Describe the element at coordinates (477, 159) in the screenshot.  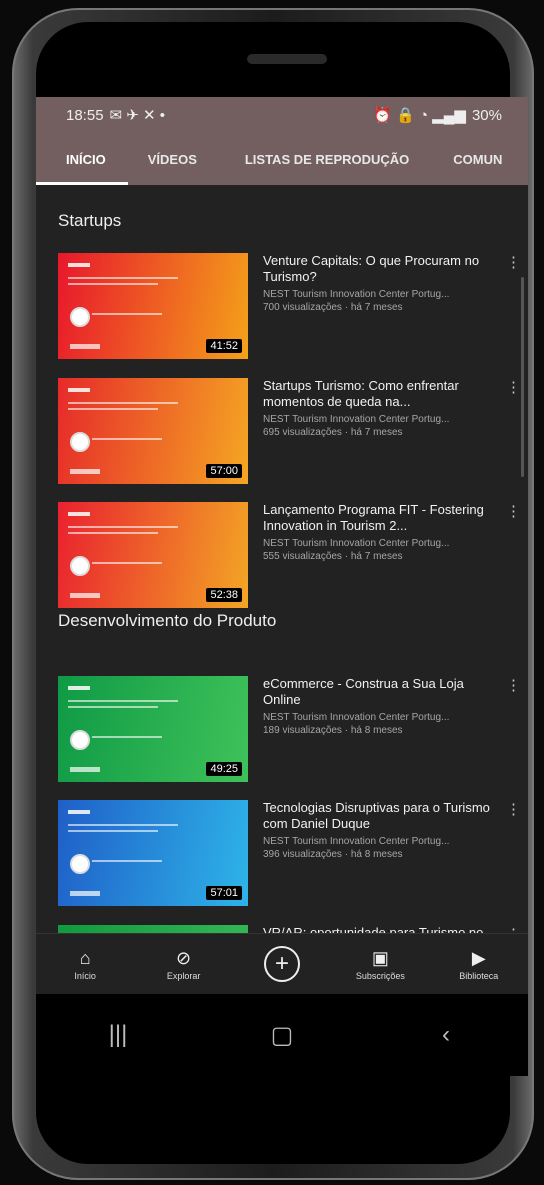
I see `tab-community: COMUN` at that location.